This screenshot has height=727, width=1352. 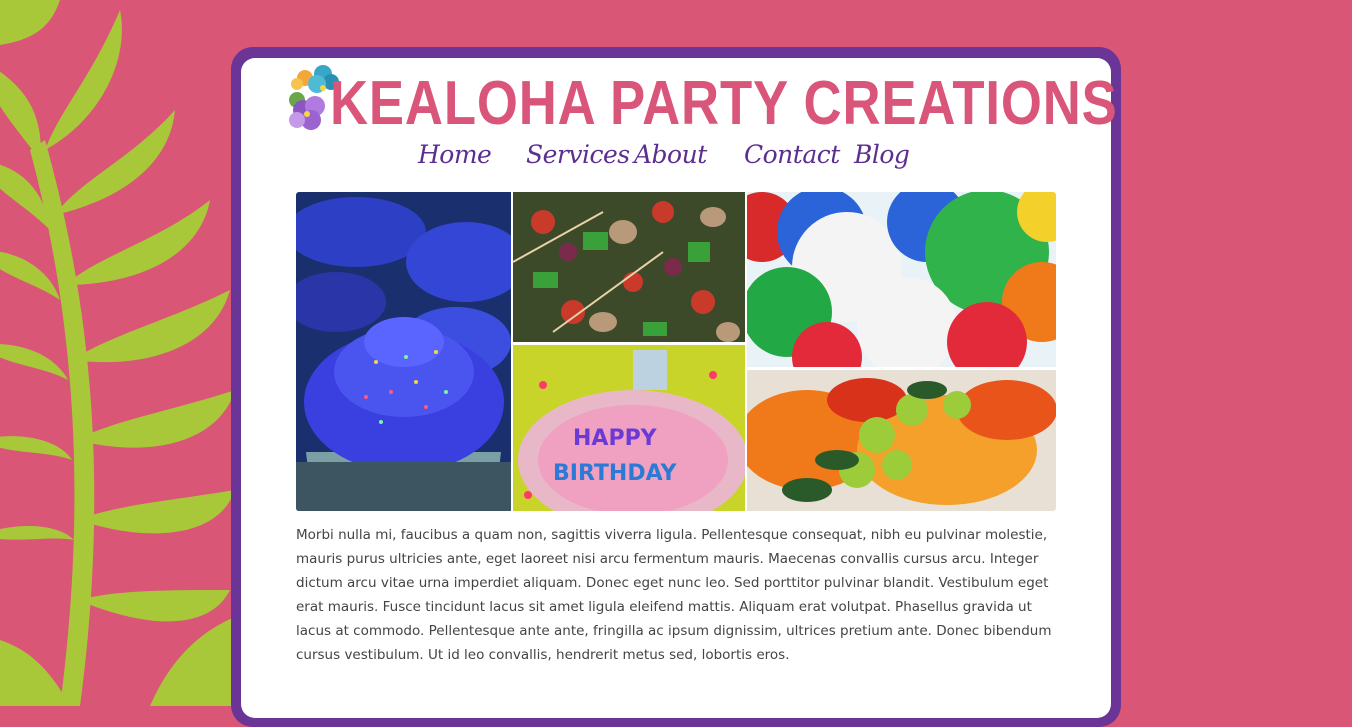 I want to click on nav-blog: Blog, so click(x=882, y=154).